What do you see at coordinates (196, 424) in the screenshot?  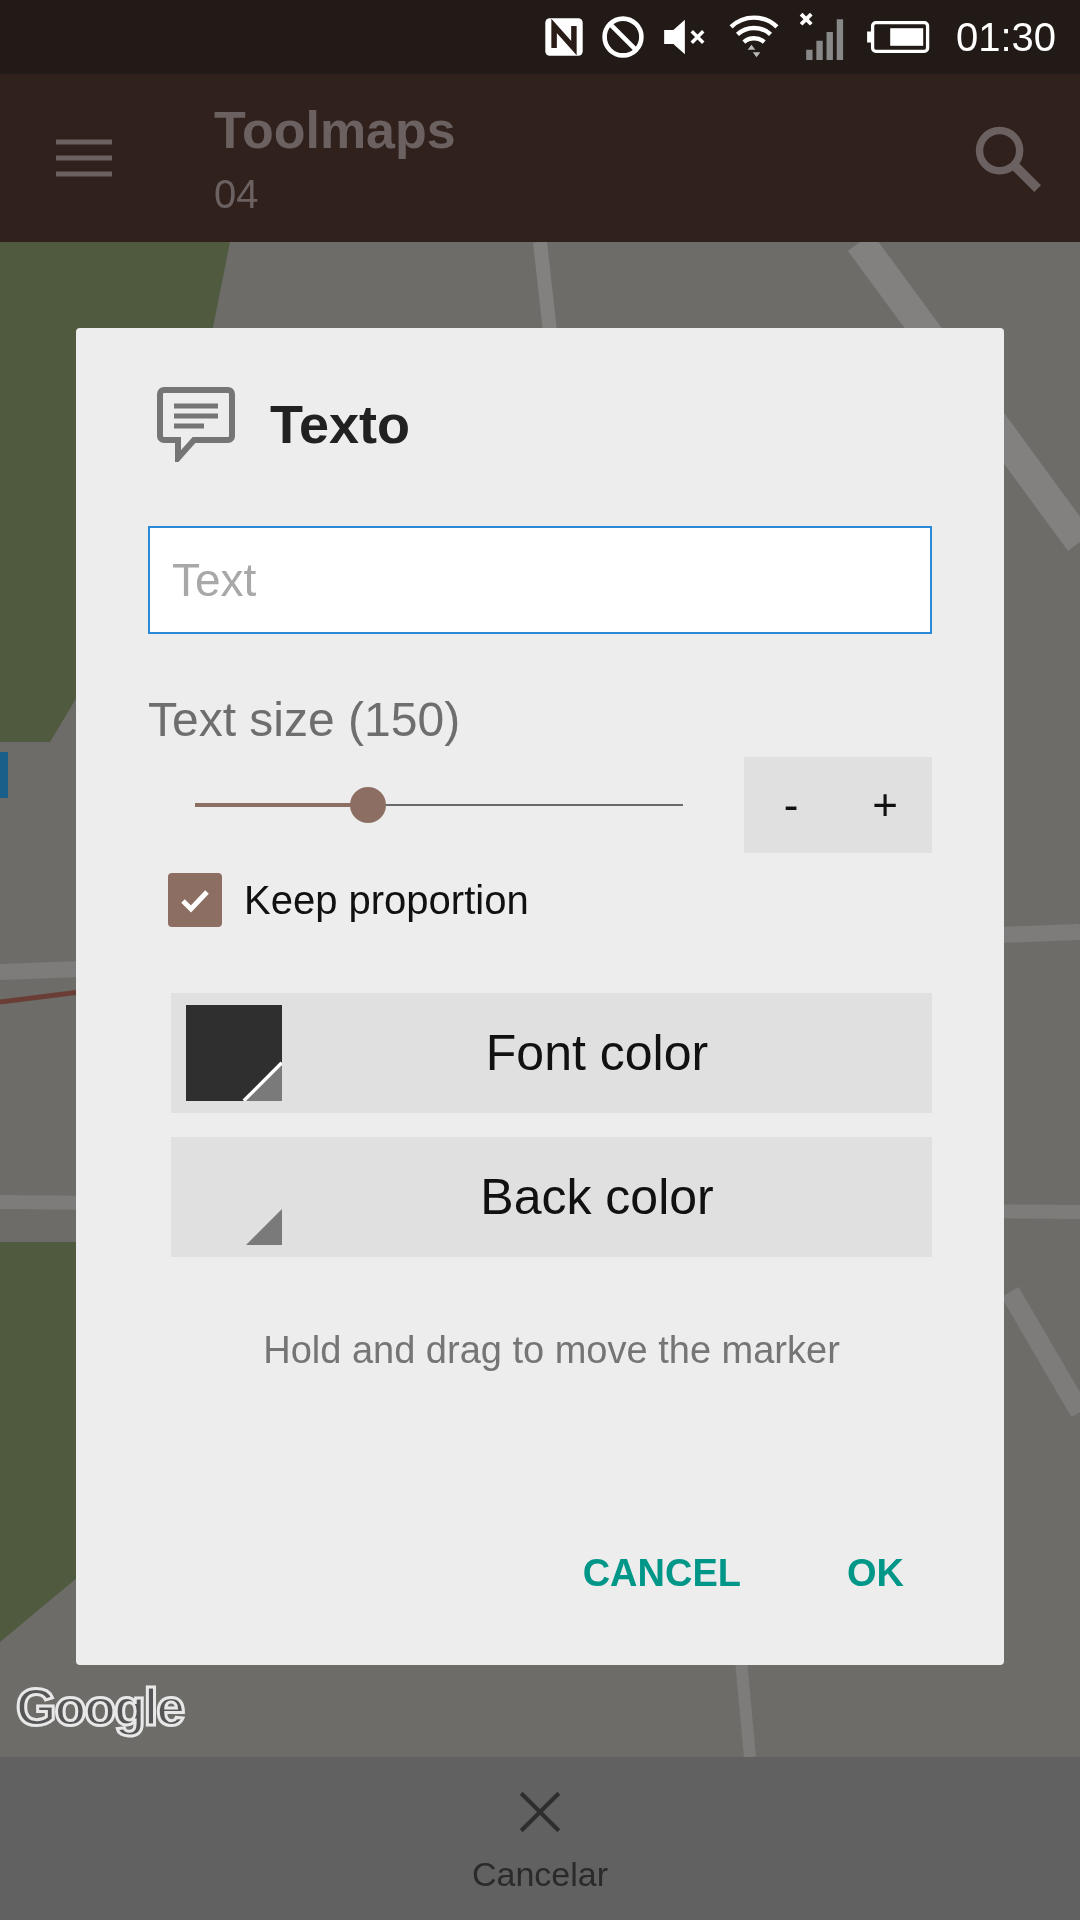 I see `message-icon` at bounding box center [196, 424].